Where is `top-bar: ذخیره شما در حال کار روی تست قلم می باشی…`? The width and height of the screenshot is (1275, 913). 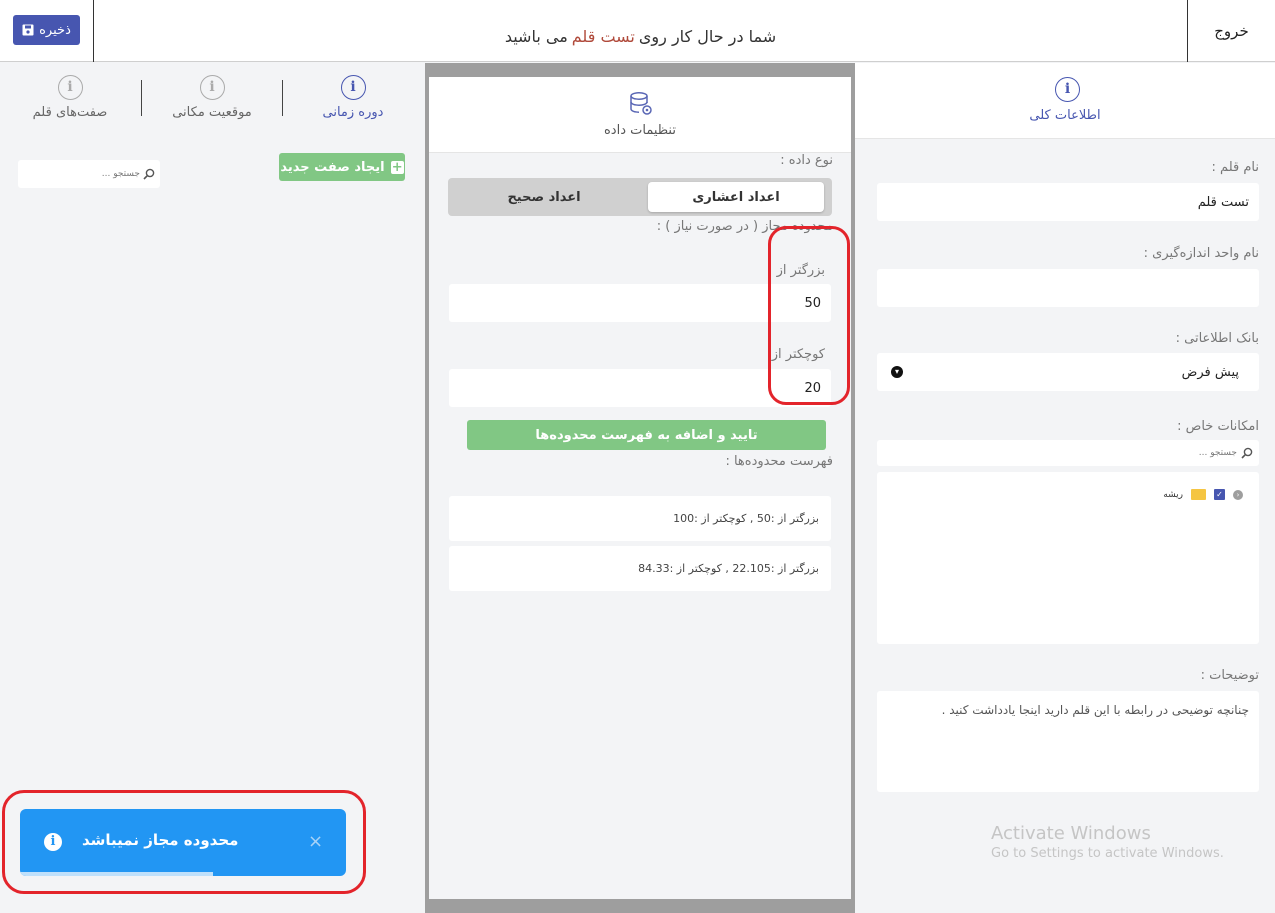
top-bar: ذخیره شما در حال کار روی تست قلم می باشی… is located at coordinates (637, 31).